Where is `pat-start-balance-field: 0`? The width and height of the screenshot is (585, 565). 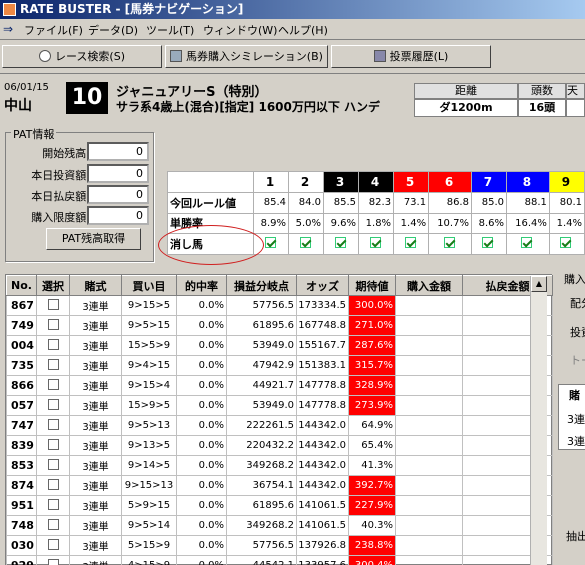 pat-start-balance-field: 0 is located at coordinates (118, 151).